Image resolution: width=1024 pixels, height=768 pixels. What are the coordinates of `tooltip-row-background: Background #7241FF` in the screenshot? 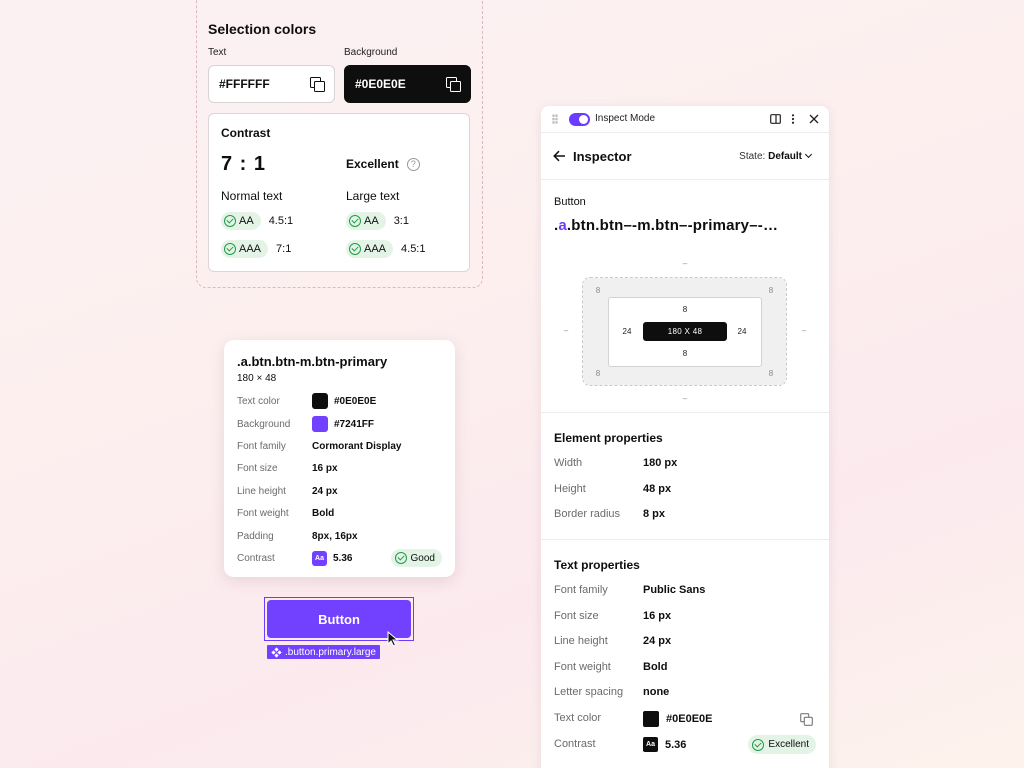 It's located at (339, 424).